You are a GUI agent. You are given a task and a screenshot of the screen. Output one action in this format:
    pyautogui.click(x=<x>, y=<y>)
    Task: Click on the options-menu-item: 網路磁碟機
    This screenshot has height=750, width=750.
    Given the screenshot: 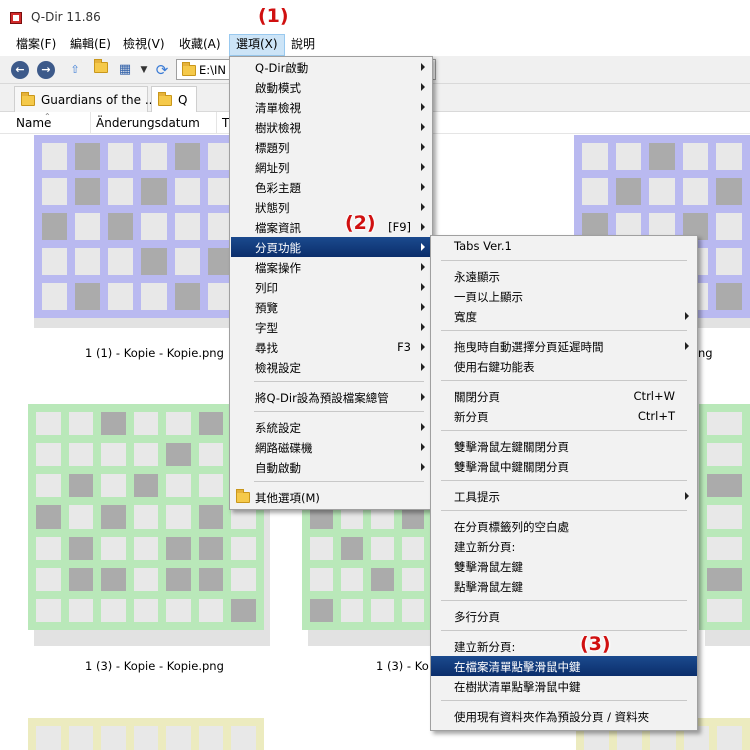 What is the action you would take?
    pyautogui.click(x=331, y=447)
    